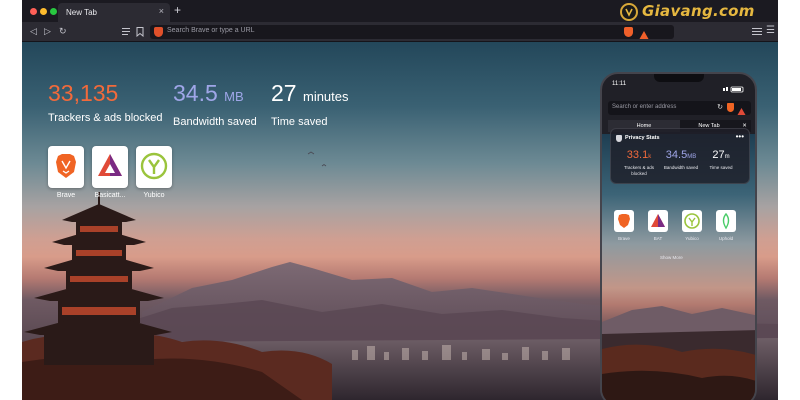 This screenshot has height=400, width=800. I want to click on phone-stat-trackers-unit: k, so click(650, 157).